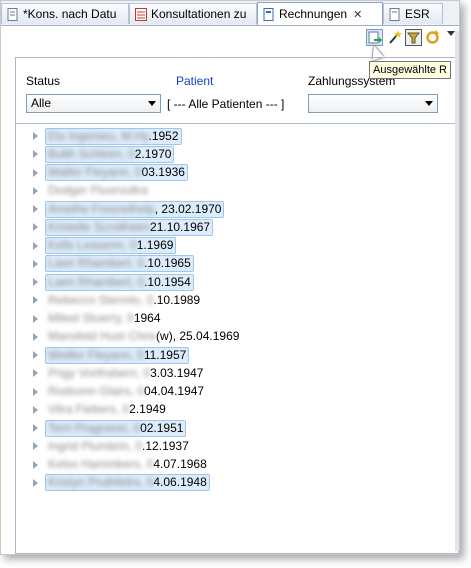 The height and width of the screenshot is (568, 471). Describe the element at coordinates (180, 482) in the screenshot. I see `birth-date: 4.06.1948` at that location.